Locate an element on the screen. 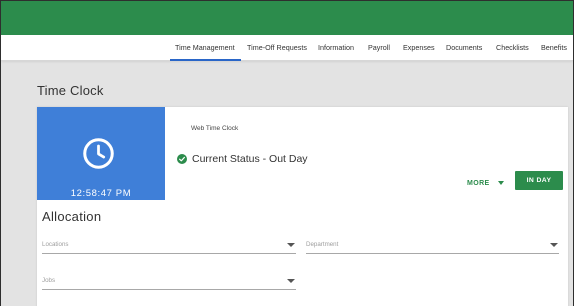 Image resolution: width=574 pixels, height=306 pixels. tab-payroll: Payroll is located at coordinates (379, 48).